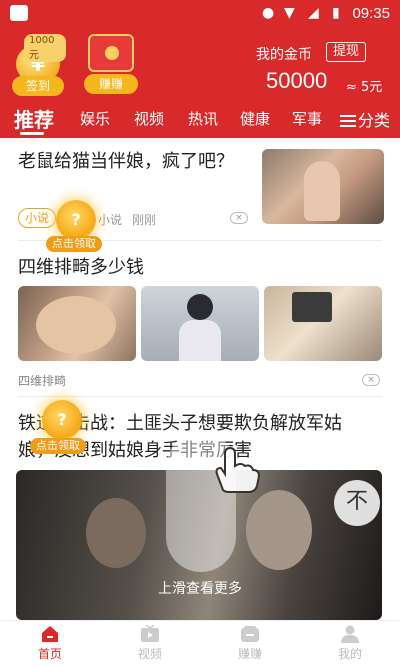 The image size is (400, 666). Describe the element at coordinates (350, 634) in the screenshot. I see `profile-icon` at that location.